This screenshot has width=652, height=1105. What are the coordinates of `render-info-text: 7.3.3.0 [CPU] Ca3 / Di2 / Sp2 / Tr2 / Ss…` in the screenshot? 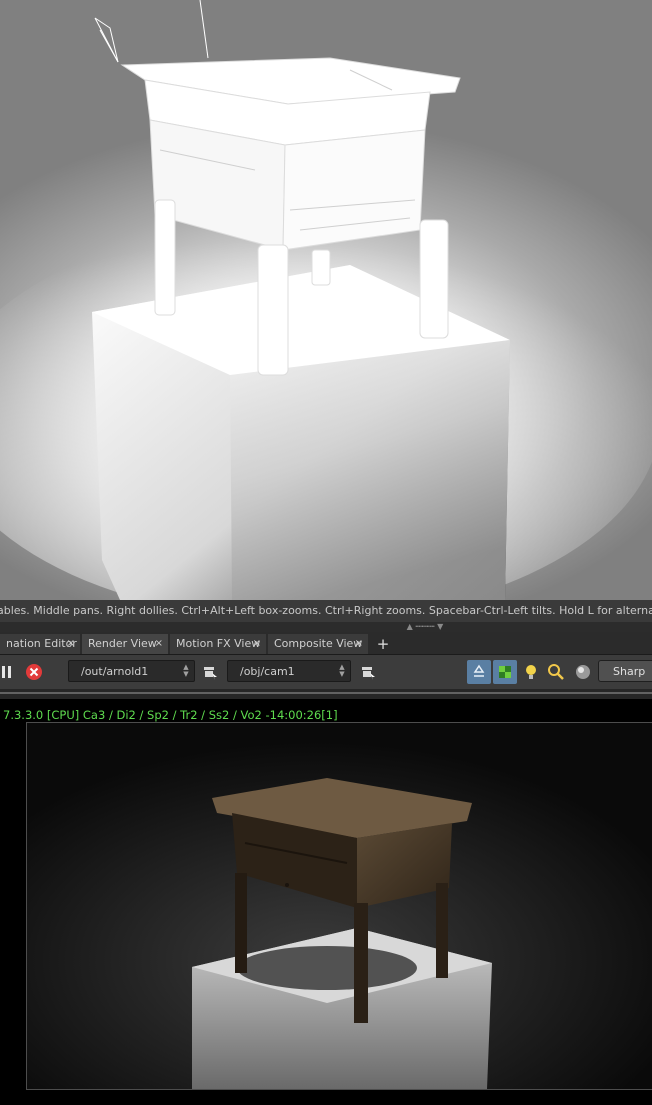 It's located at (170, 715).